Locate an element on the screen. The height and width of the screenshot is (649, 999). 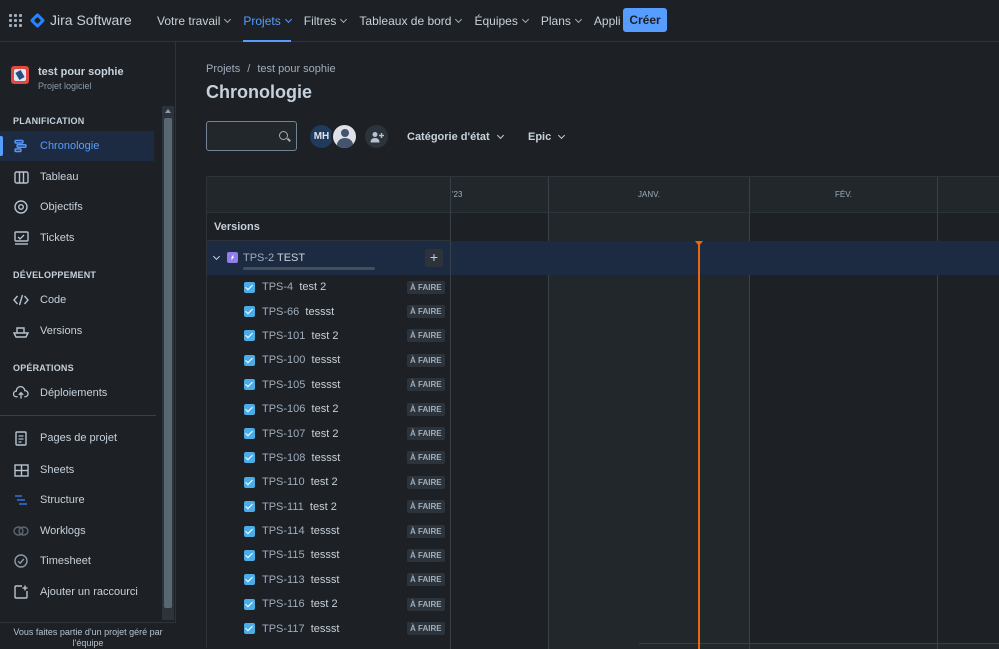
task-key: TPS-110 test 2 is located at coordinates (300, 482).